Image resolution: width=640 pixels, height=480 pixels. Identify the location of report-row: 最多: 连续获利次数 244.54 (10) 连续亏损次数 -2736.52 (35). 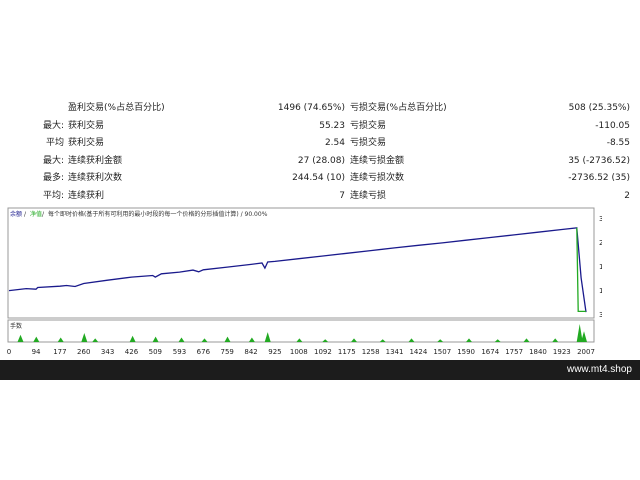
(320, 178).